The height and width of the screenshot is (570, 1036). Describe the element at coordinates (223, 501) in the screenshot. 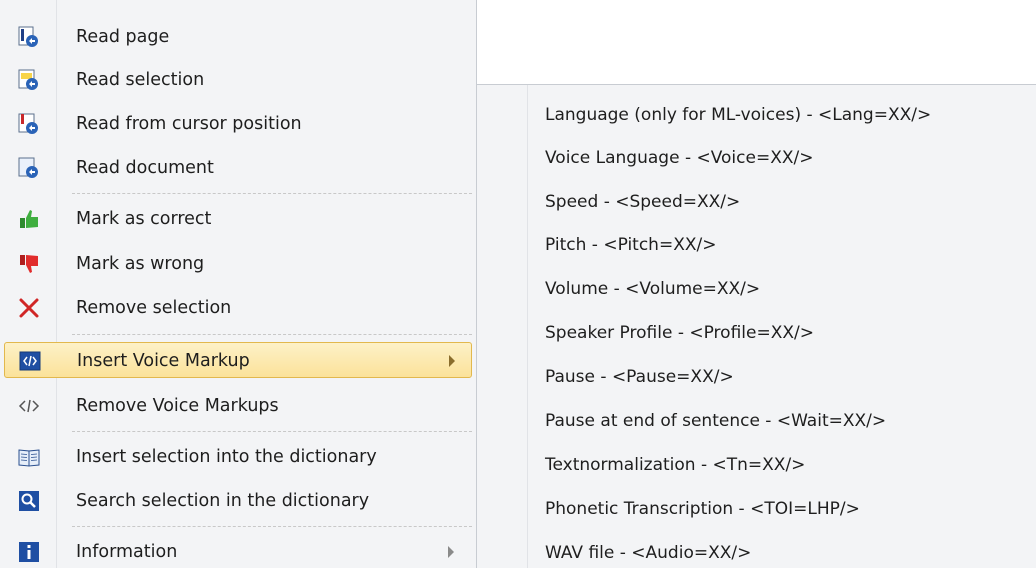

I see `menu-item-label: Search selection in the dictionary` at that location.